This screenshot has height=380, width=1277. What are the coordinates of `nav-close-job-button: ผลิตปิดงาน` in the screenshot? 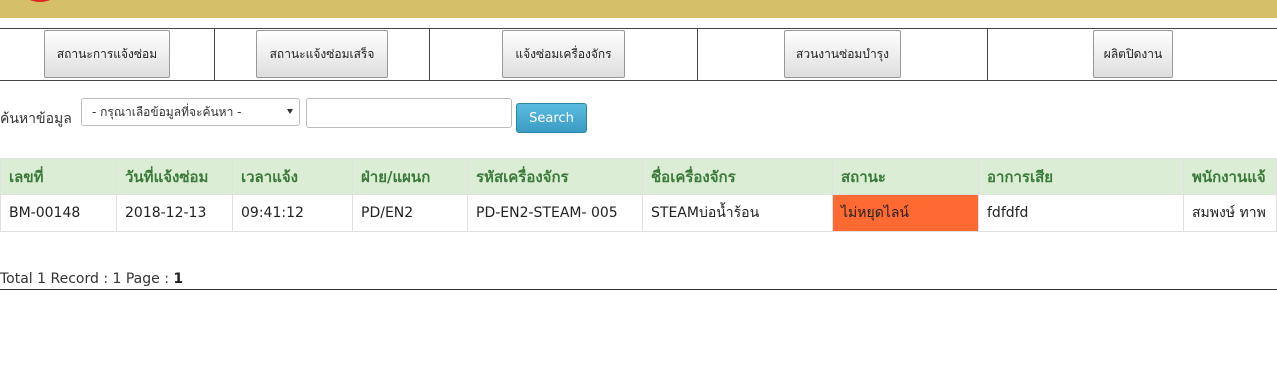 It's located at (1133, 54).